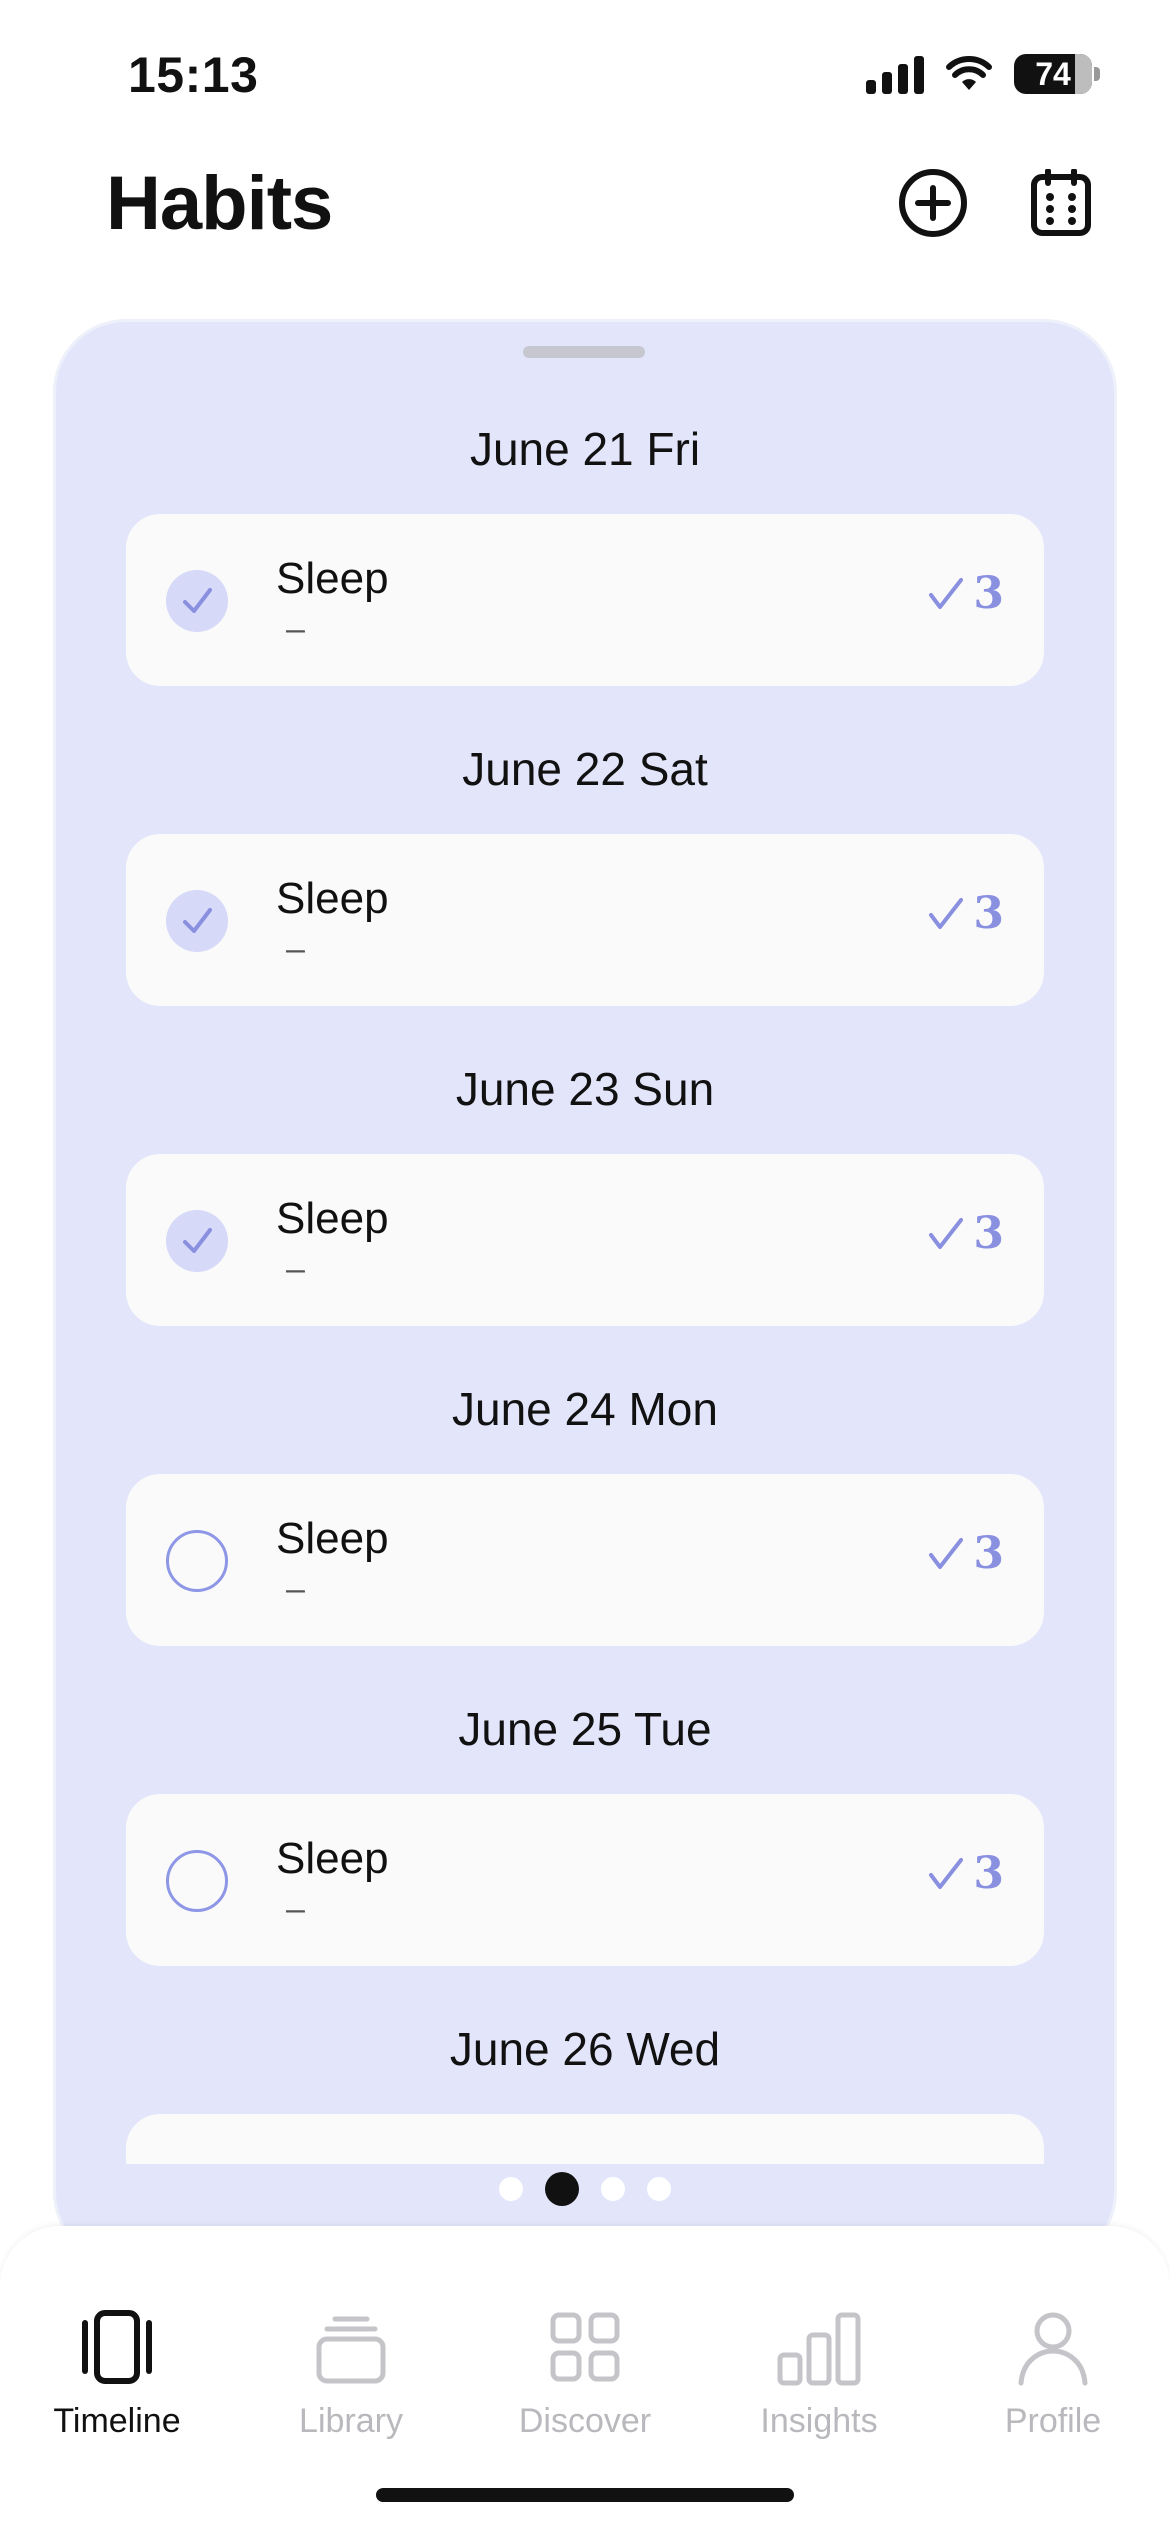 The width and height of the screenshot is (1170, 2532). What do you see at coordinates (819, 2347) in the screenshot?
I see `insights-icon` at bounding box center [819, 2347].